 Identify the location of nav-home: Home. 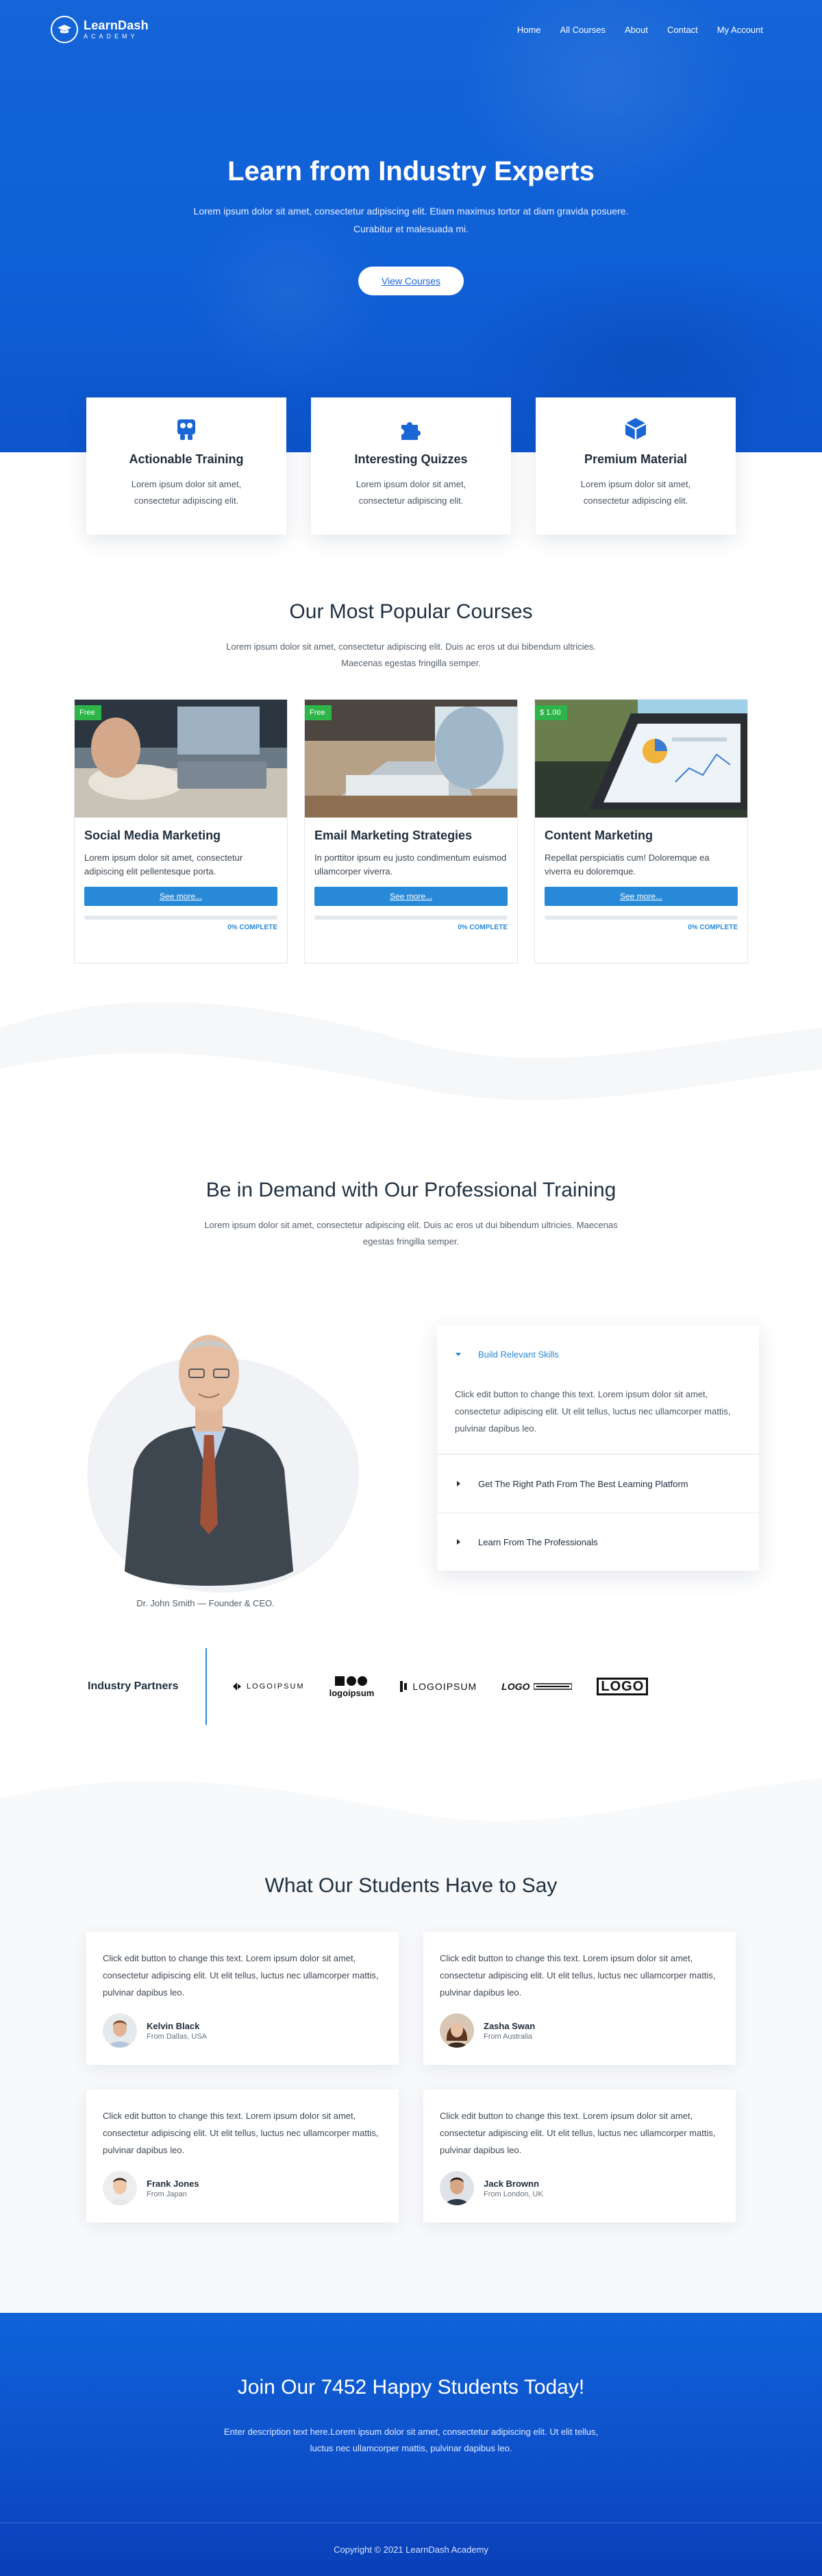
(529, 30).